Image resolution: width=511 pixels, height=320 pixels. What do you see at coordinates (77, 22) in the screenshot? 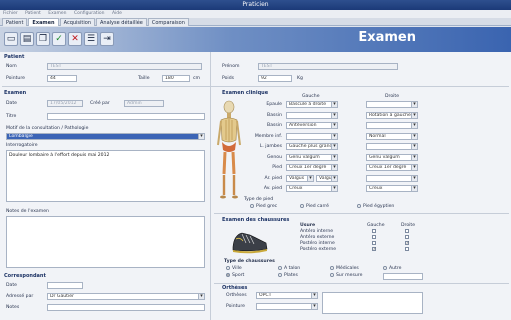
I see `tab-acquisition: Acquisition` at bounding box center [77, 22].